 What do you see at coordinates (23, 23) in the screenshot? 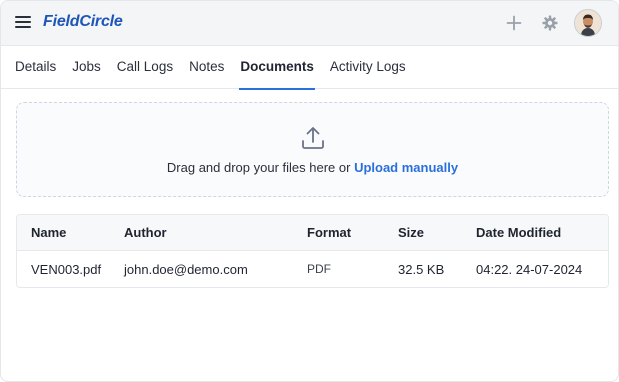
I see `menu-icon` at bounding box center [23, 23].